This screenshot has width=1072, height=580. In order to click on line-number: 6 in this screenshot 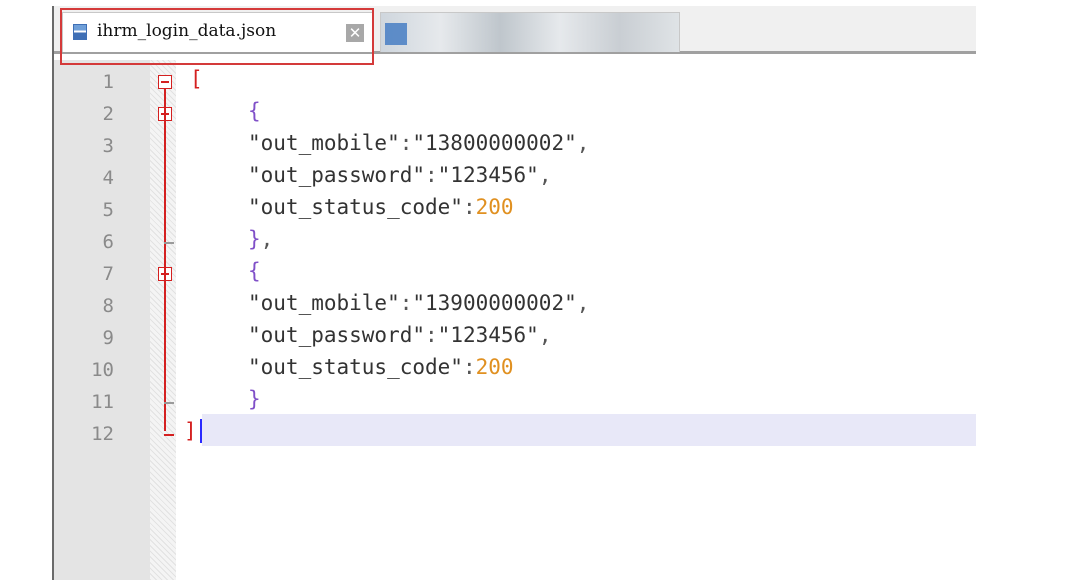, I will do `click(108, 242)`.